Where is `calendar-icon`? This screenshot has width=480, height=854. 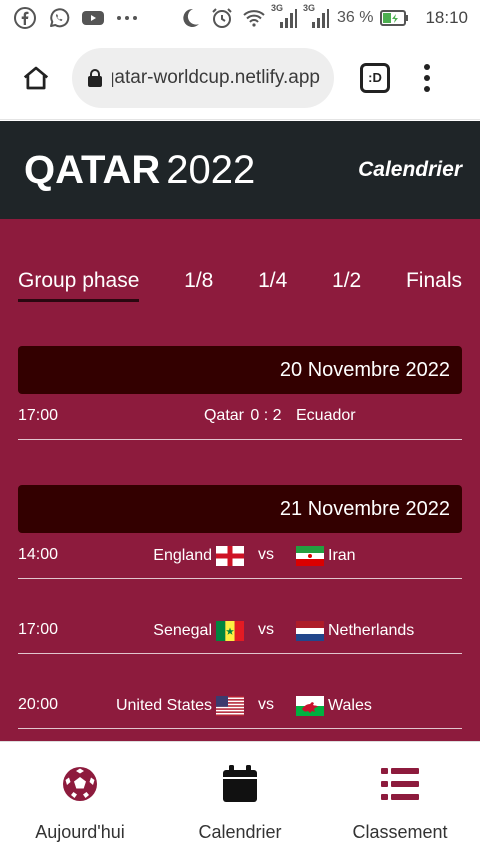 calendar-icon is located at coordinates (240, 784).